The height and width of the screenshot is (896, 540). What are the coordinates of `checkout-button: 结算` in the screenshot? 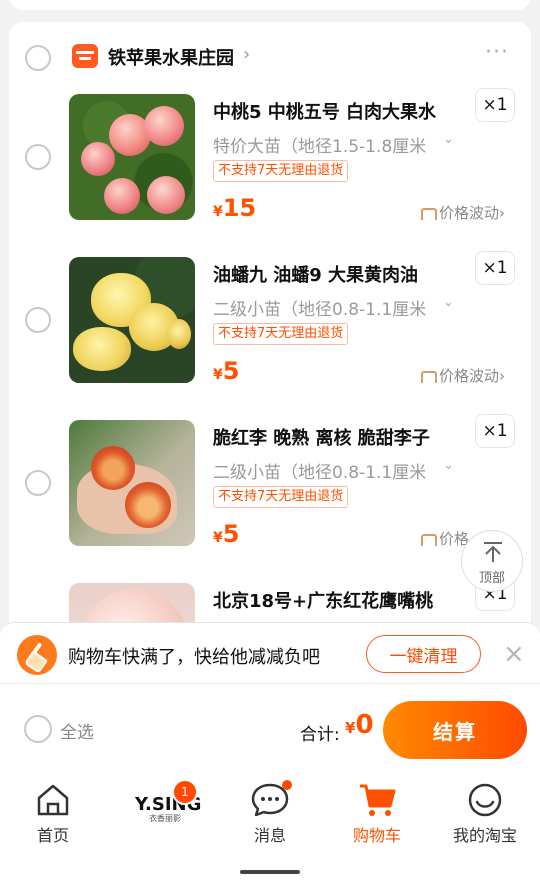 It's located at (455, 730).